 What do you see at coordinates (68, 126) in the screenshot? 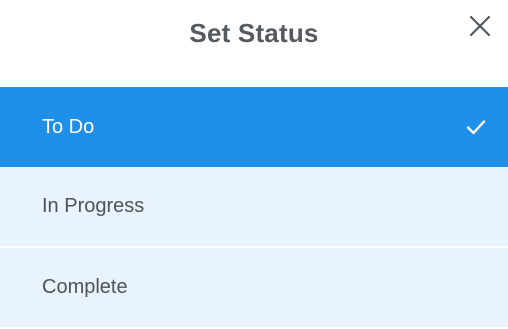
I see `status-option-label: To Do` at bounding box center [68, 126].